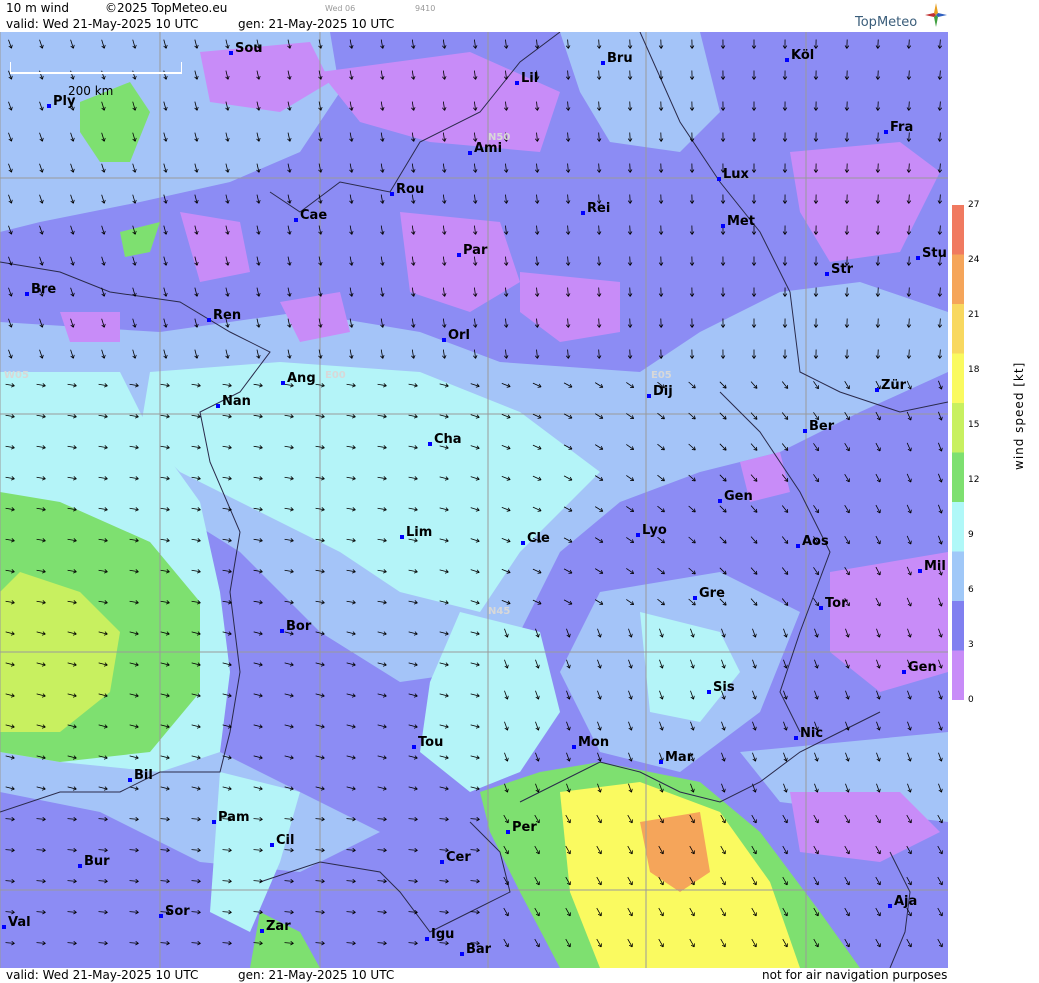 The width and height of the screenshot is (1039, 983). Describe the element at coordinates (282, 840) in the screenshot. I see `city-label: Cil` at that location.